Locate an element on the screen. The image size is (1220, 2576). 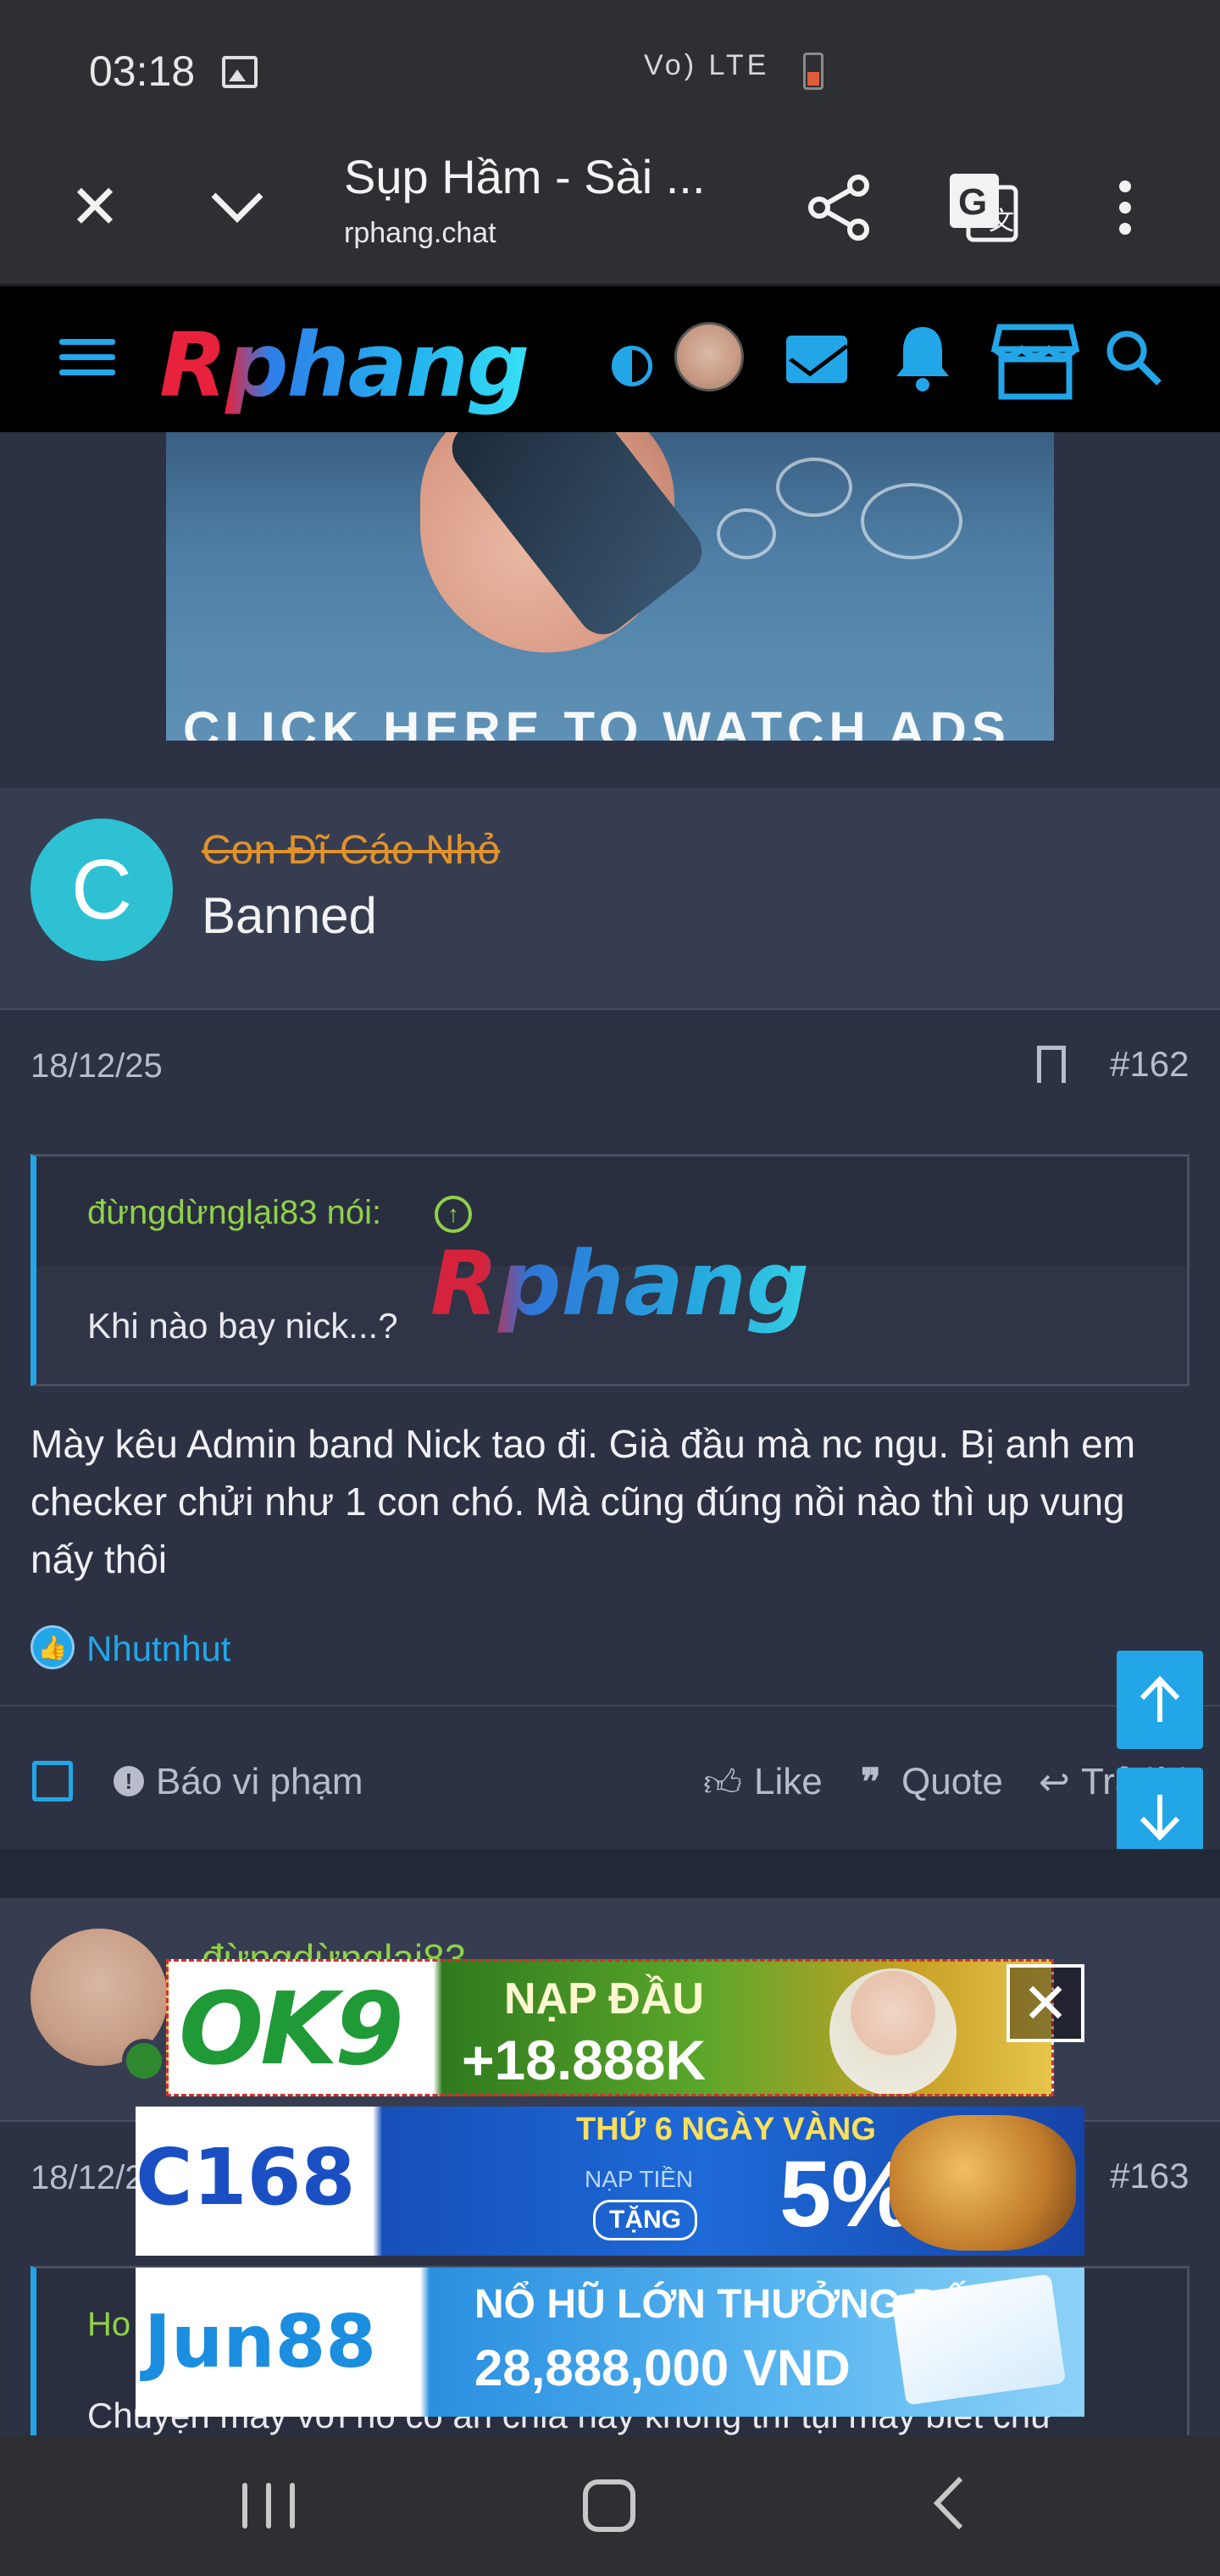
system-nav-bar is located at coordinates (610, 2505).